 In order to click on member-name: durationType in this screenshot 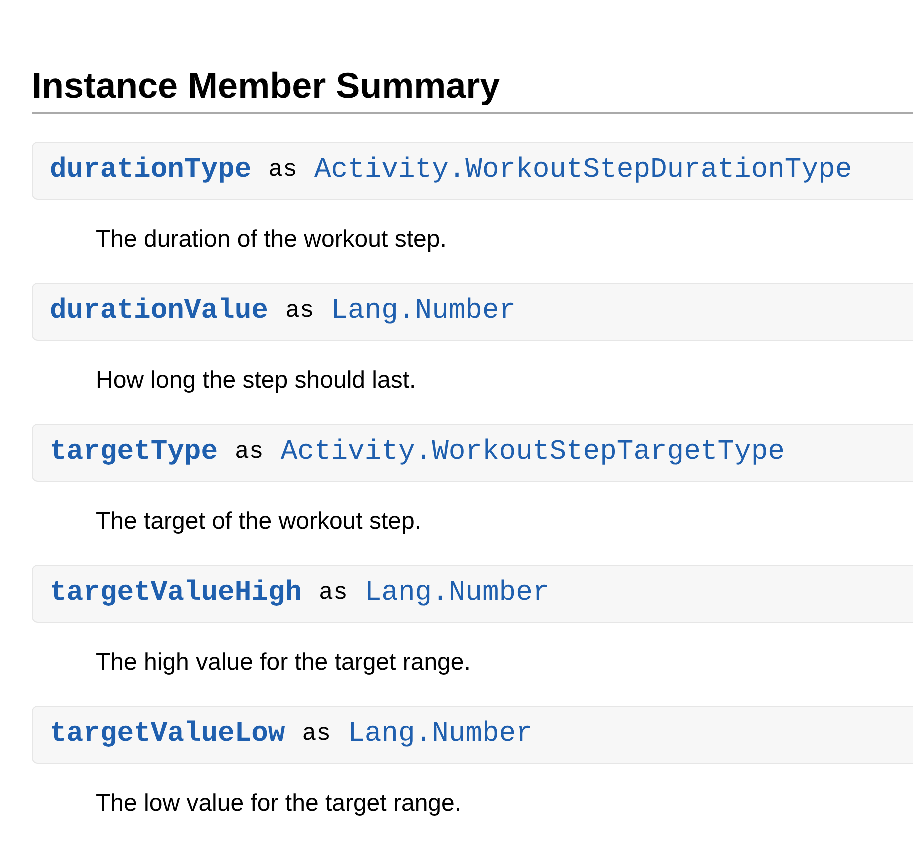, I will do `click(151, 171)`.